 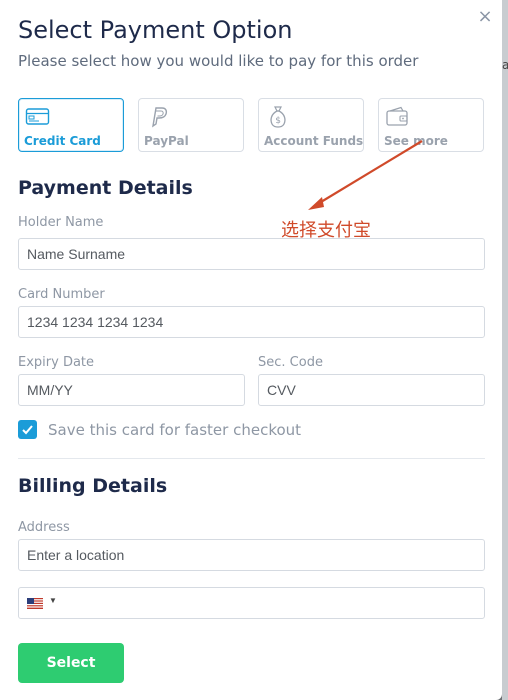 What do you see at coordinates (326, 230) in the screenshot?
I see `annotation-text: 选择支付宝` at bounding box center [326, 230].